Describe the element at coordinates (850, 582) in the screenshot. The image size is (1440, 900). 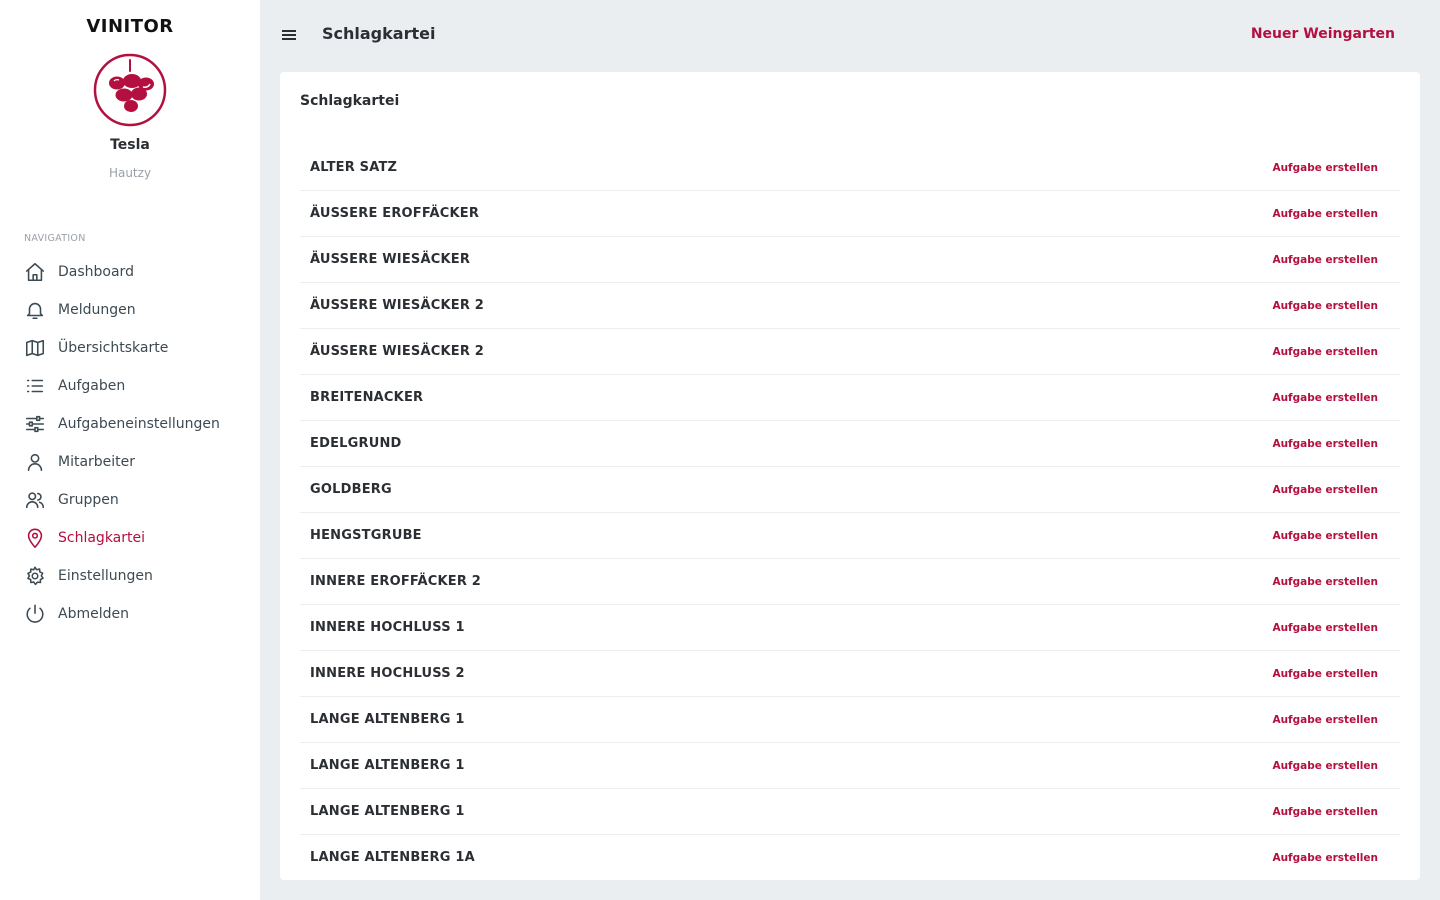
I see `list-item: INNERE EROFFÄCKER 2 Aufgabe erstellen` at that location.